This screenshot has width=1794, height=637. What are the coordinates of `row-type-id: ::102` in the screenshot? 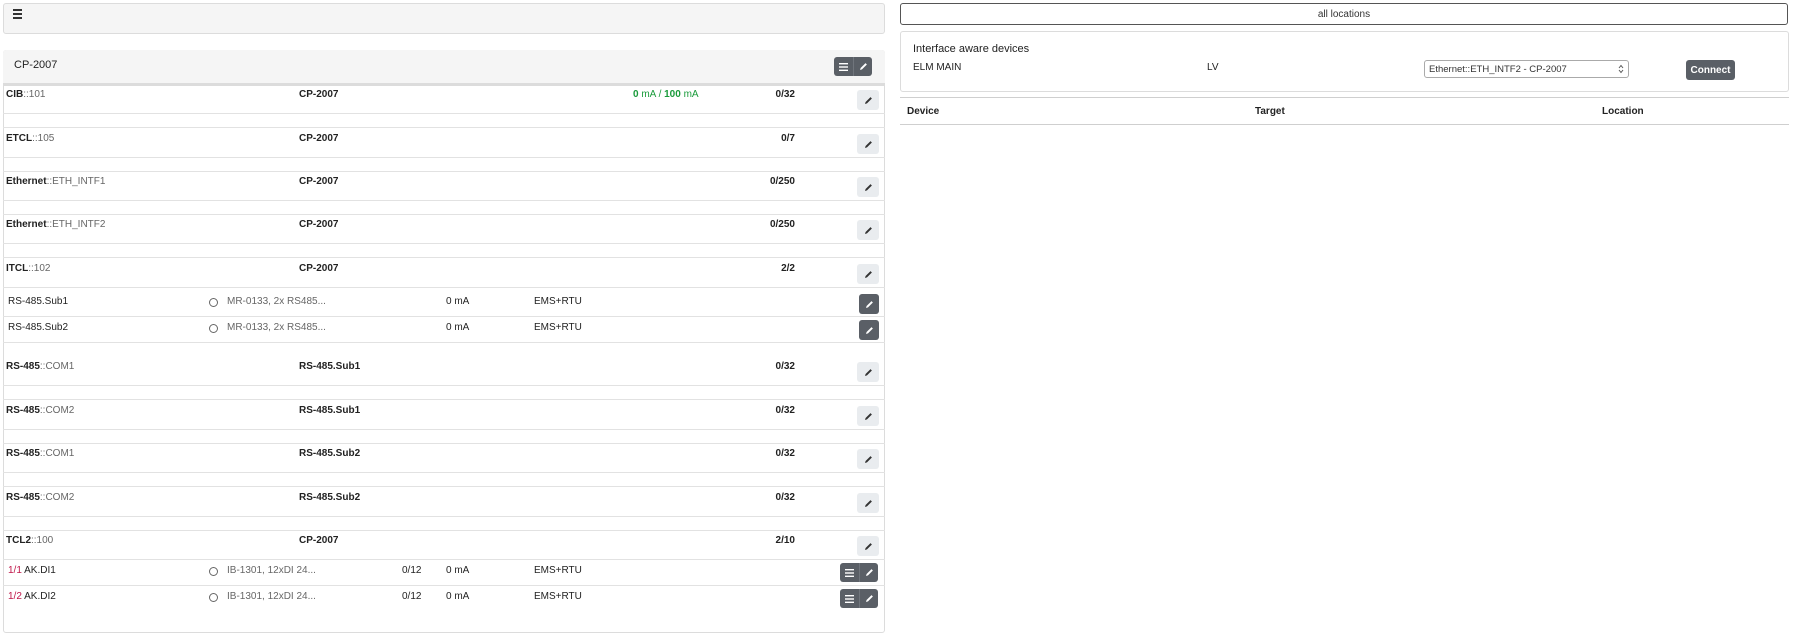 It's located at (39, 268).